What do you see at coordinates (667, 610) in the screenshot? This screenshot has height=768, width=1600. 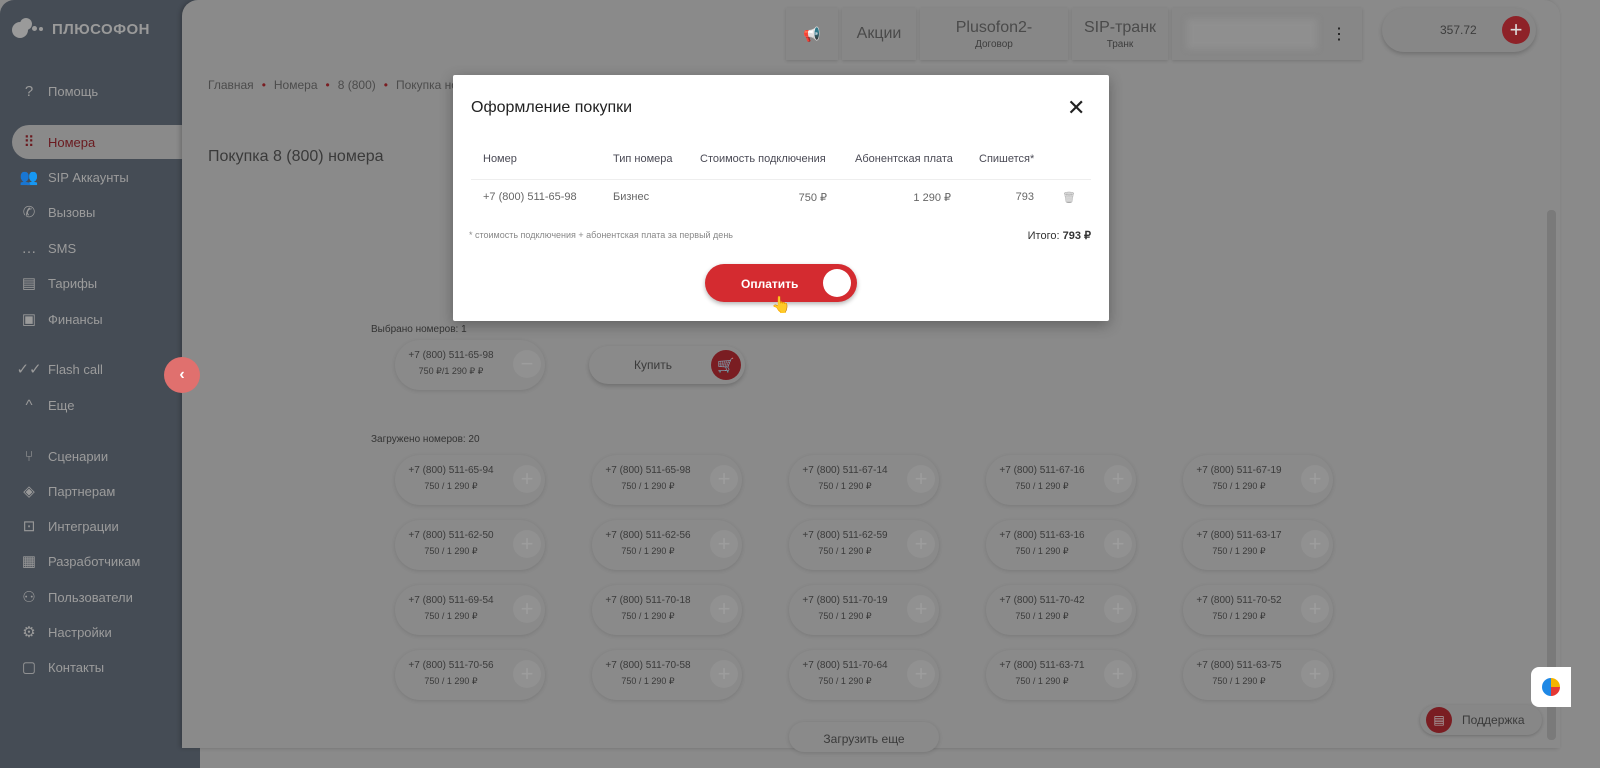 I see `number-card: +7 (800) 511-70-18 750 / 1 290 ₽ +` at bounding box center [667, 610].